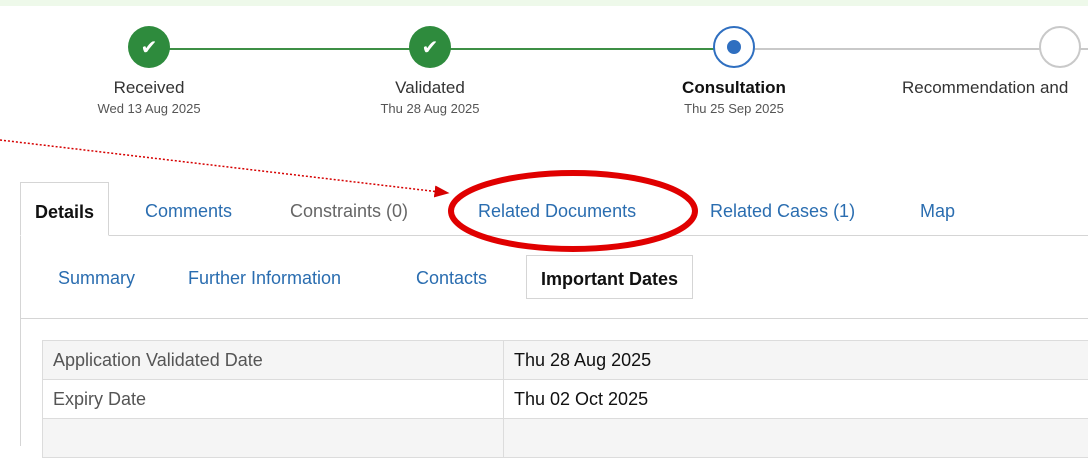 This screenshot has width=1088, height=458. I want to click on step-date: Wed 13 Aug 2025, so click(149, 108).